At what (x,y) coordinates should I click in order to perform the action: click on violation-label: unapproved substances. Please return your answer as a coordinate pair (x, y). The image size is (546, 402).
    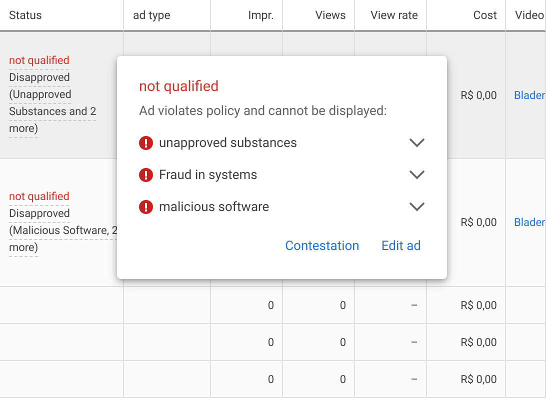
    Looking at the image, I should click on (228, 143).